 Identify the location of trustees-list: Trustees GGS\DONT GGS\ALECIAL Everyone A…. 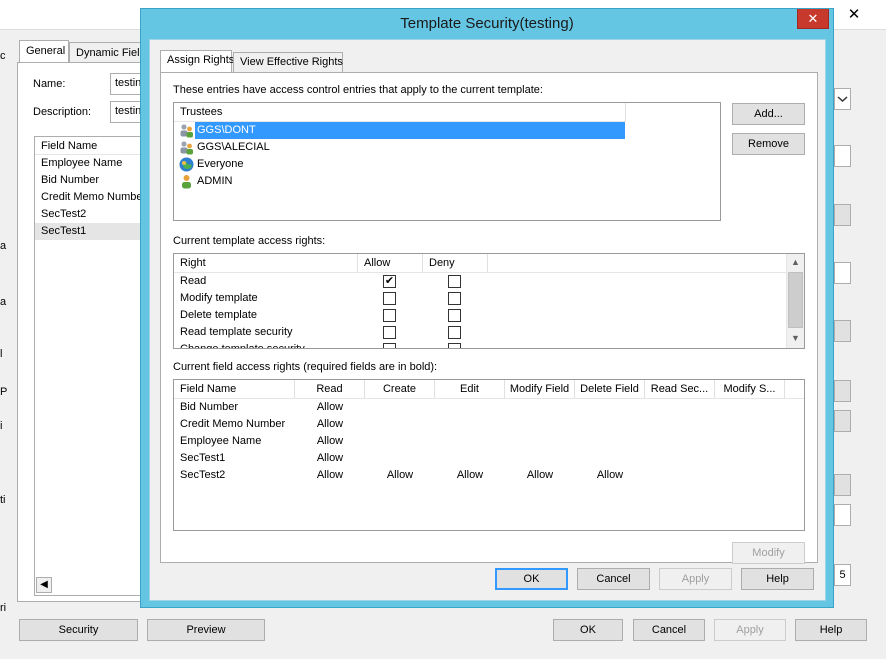
(447, 161).